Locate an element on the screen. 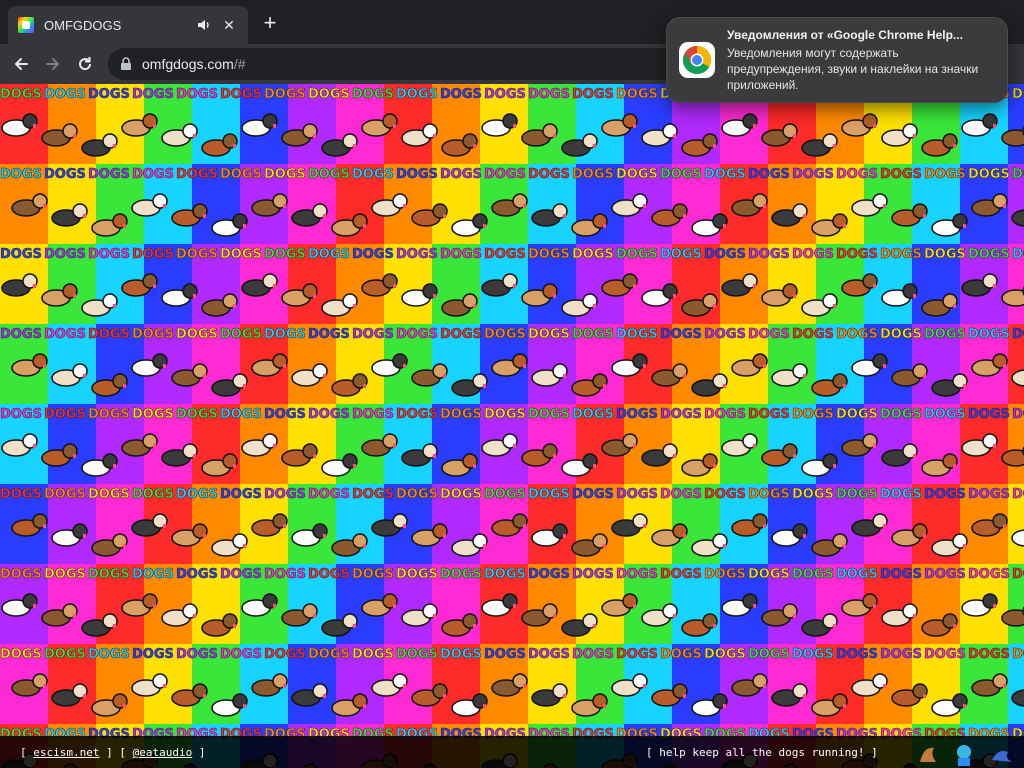  chrome-icon is located at coordinates (697, 60).